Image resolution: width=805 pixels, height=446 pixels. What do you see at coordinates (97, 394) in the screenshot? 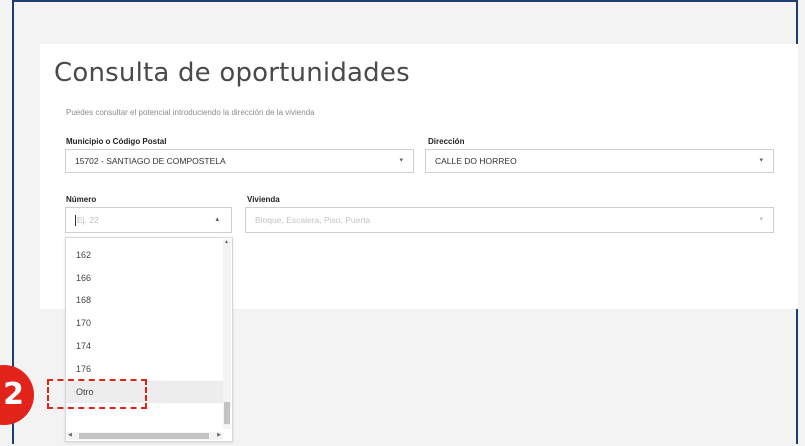
I see `highlight-box` at bounding box center [97, 394].